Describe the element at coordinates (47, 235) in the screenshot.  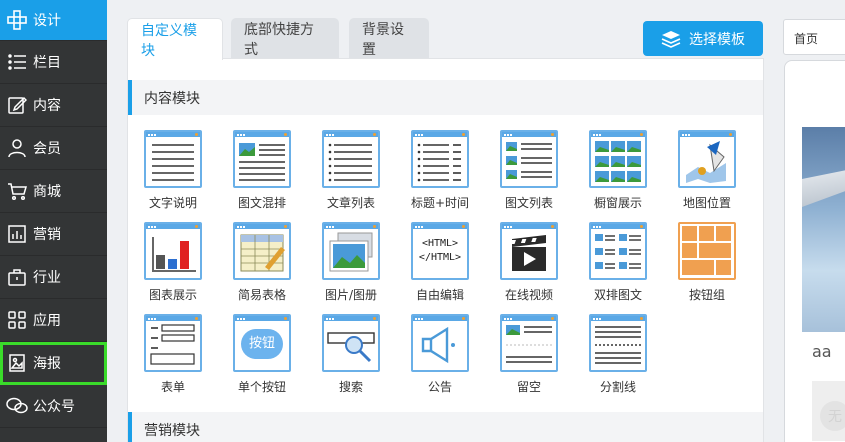
I see `sidebar-item-label: 营销` at that location.